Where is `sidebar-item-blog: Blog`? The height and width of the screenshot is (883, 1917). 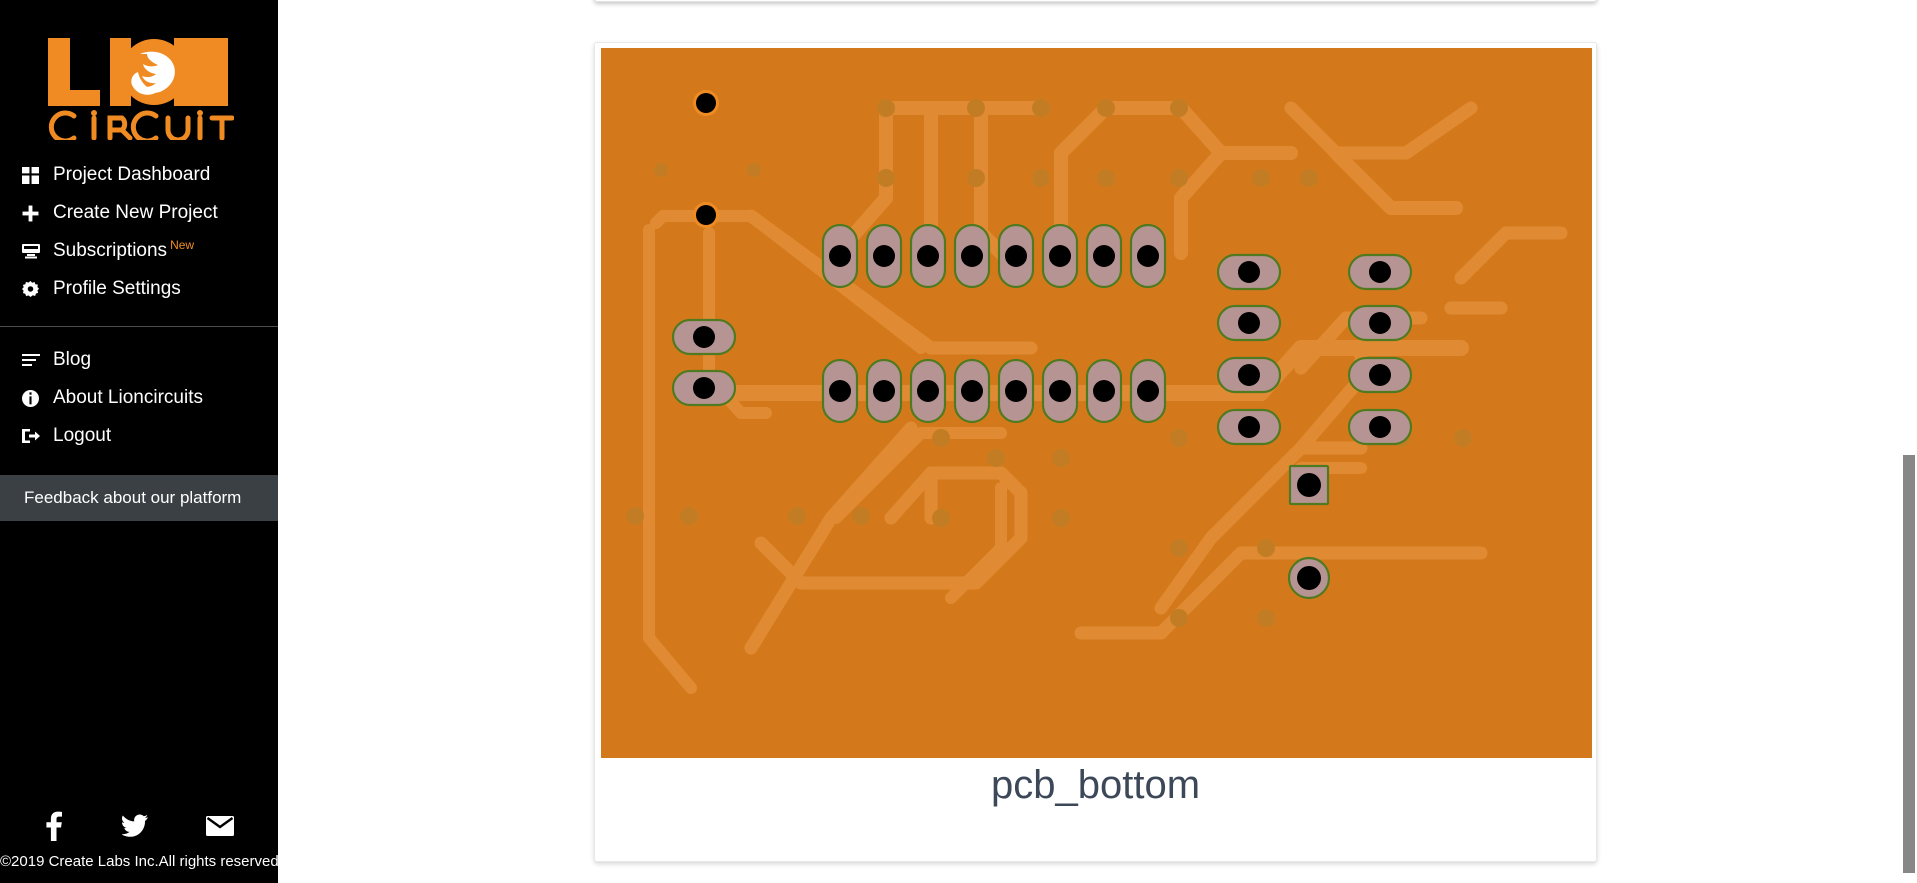
sidebar-item-blog: Blog is located at coordinates (139, 360).